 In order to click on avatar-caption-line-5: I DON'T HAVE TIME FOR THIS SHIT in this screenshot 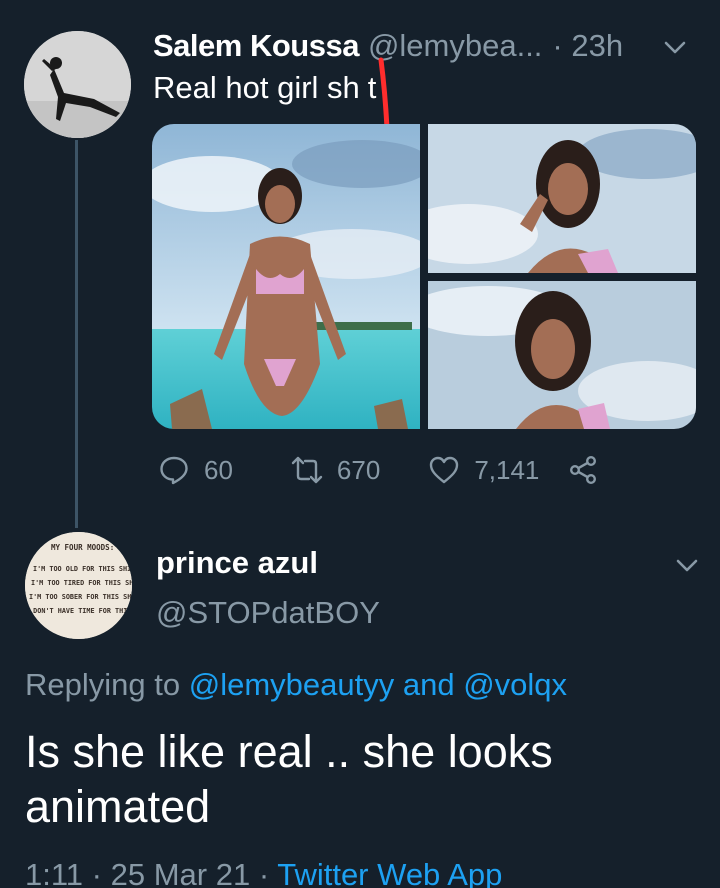, I will do `click(78, 611)`.